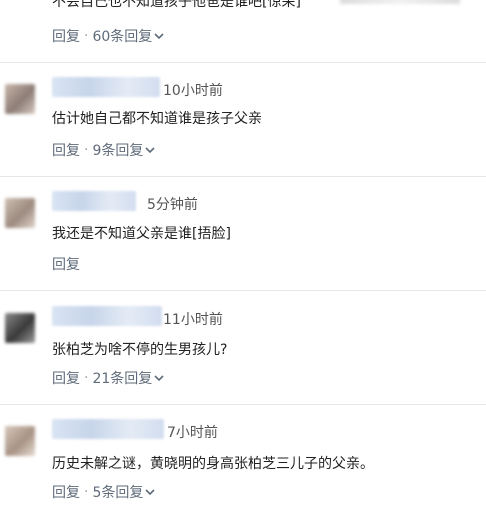 Image resolution: width=486 pixels, height=506 pixels. I want to click on comment-text: 不会自己也不知道孩子他爸是谁吧[惊呆], so click(176, 5).